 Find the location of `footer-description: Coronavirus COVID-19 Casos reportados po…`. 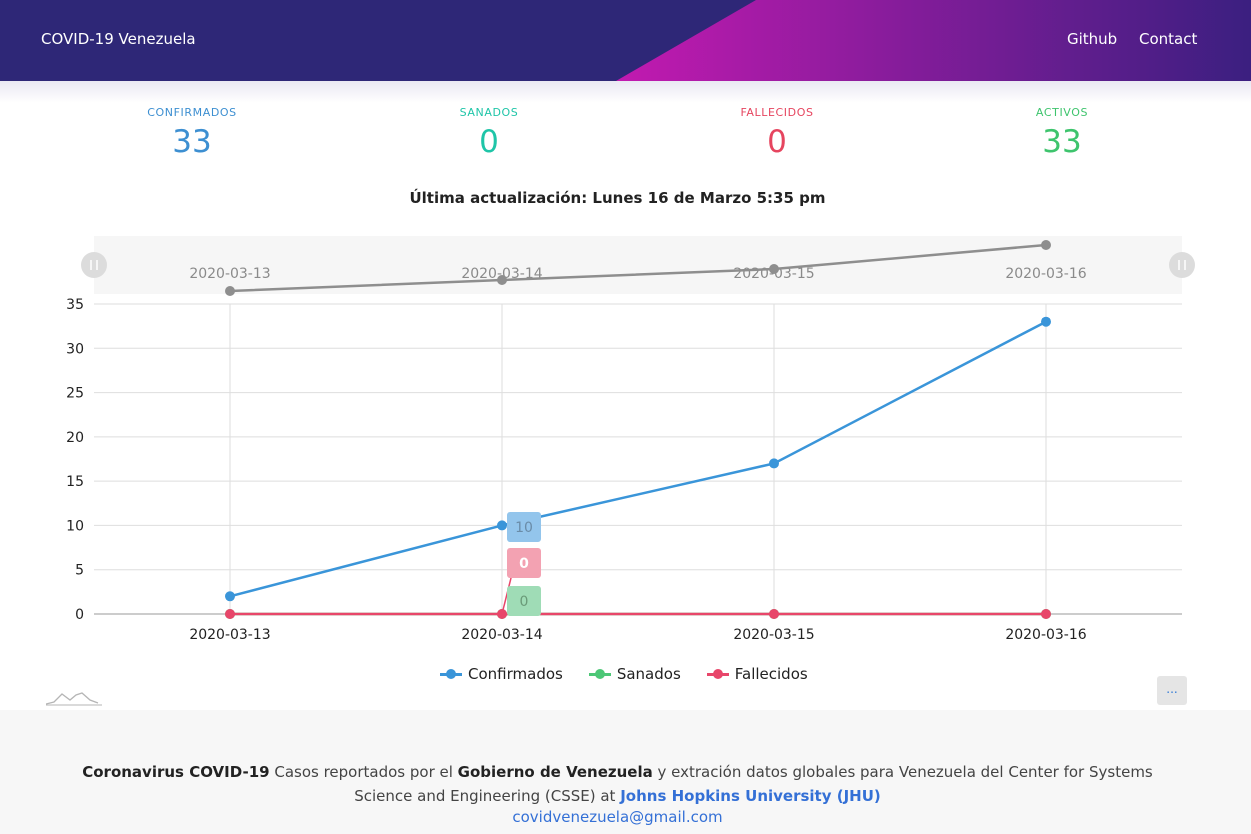

footer-description: Coronavirus COVID-19 Casos reportados po… is located at coordinates (617, 784).